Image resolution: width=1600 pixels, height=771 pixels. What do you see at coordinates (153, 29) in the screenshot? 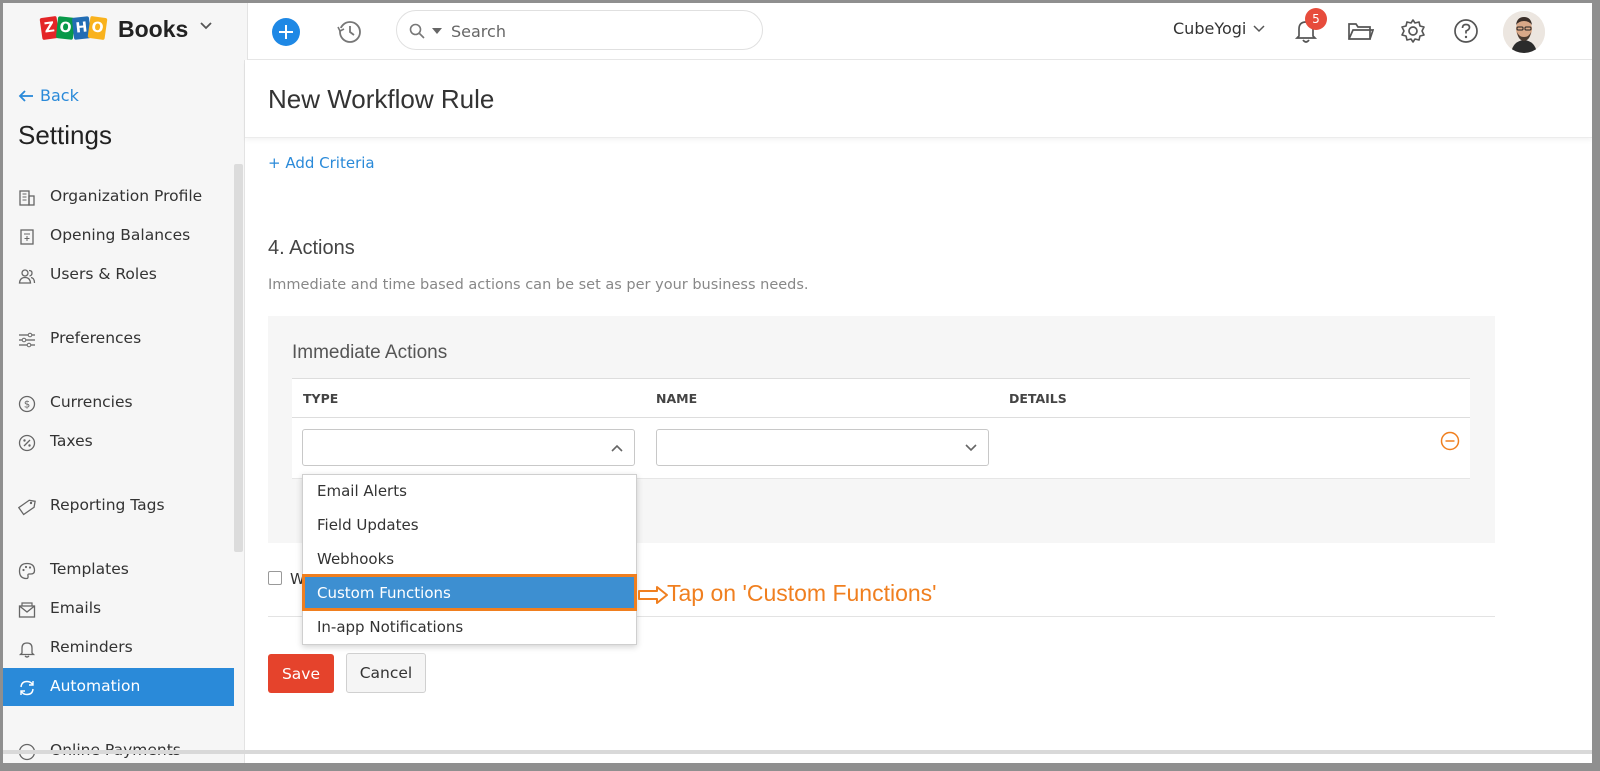
I see `product-name: Books` at bounding box center [153, 29].